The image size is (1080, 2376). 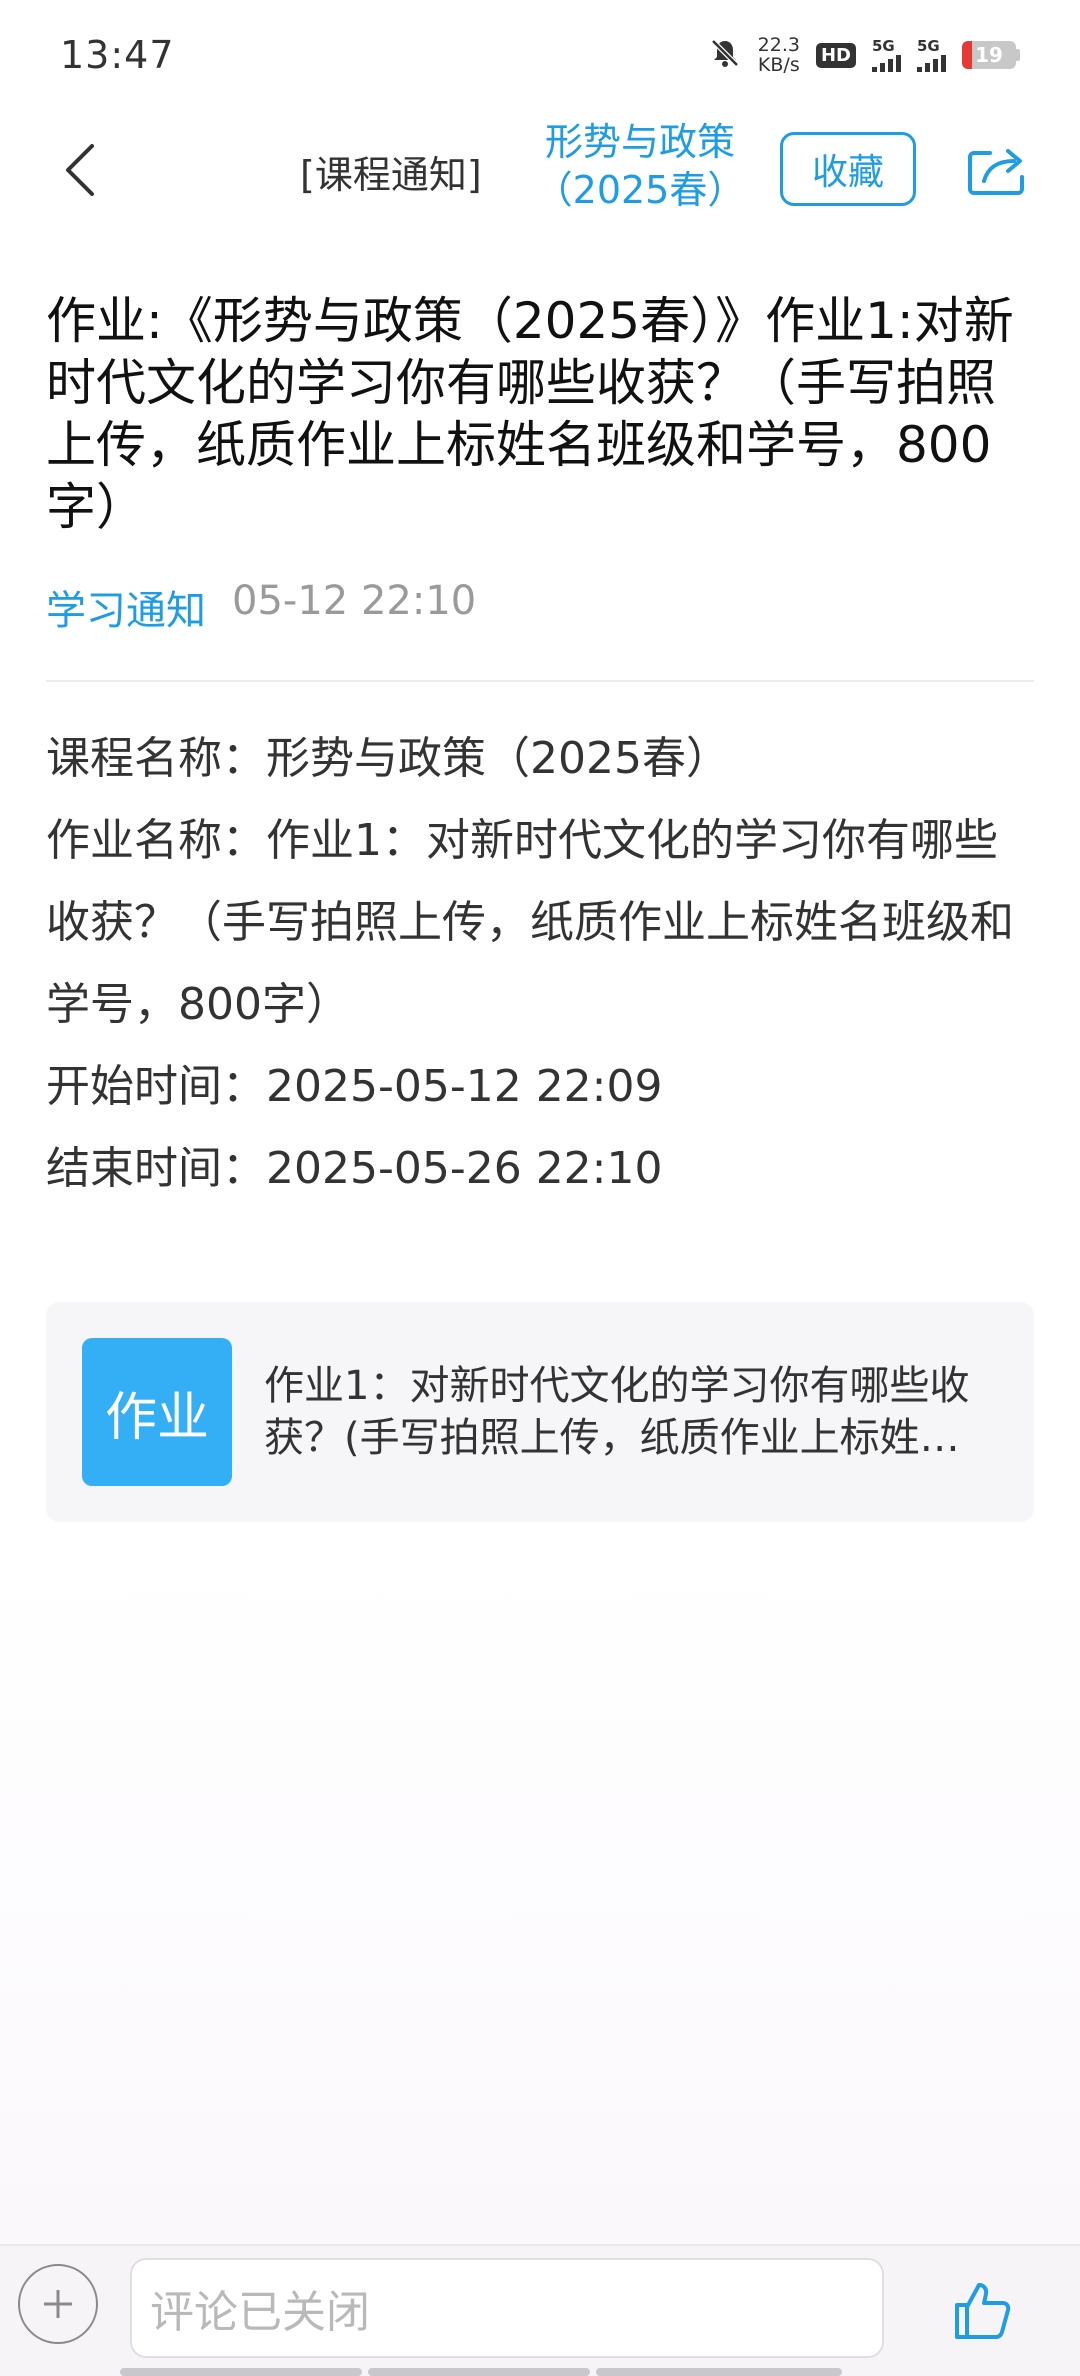 What do you see at coordinates (540, 55) in the screenshot?
I see `status-bar: 13:47 22.3 KB/s HD 5G 5G 19` at bounding box center [540, 55].